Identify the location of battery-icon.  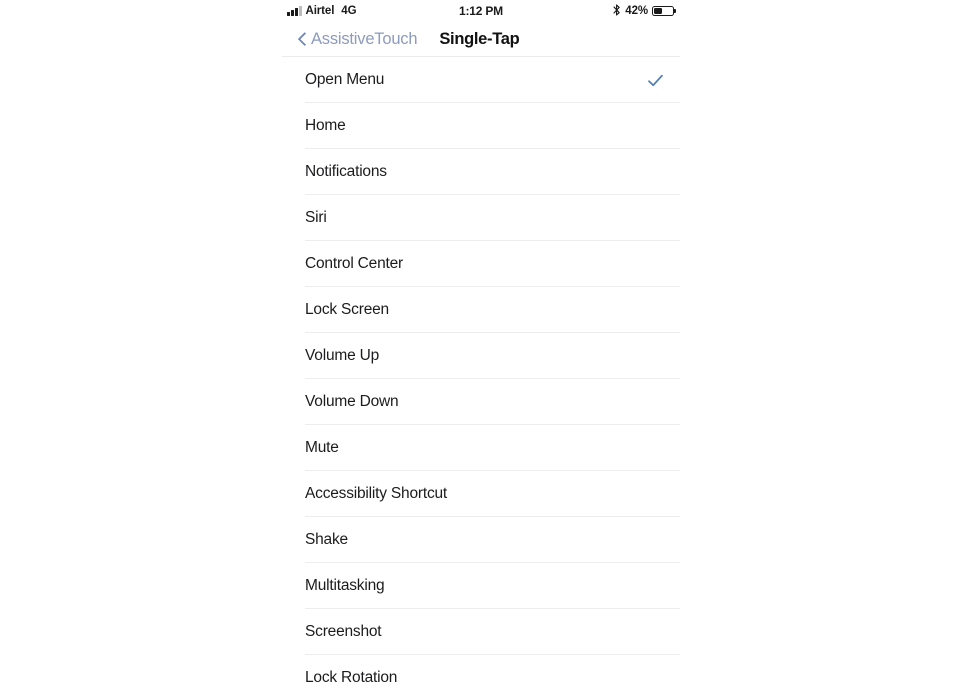
(663, 11).